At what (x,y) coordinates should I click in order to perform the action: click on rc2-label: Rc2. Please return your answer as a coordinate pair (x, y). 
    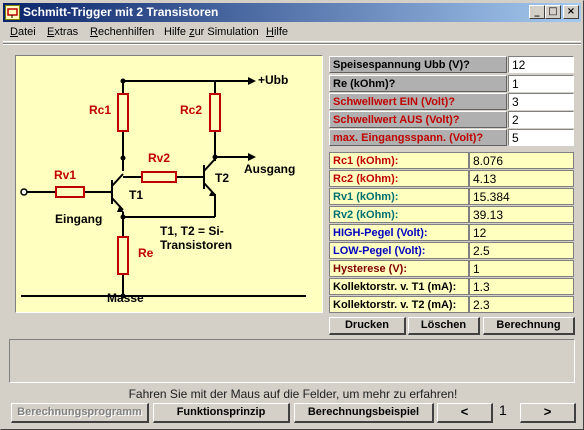
    Looking at the image, I should click on (191, 110).